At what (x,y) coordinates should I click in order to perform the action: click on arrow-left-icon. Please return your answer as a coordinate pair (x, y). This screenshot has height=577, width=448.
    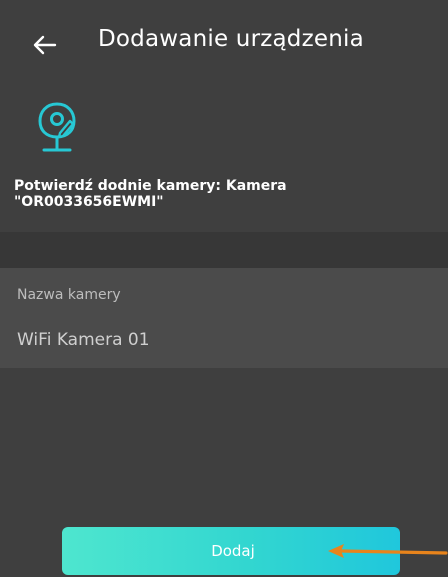
    Looking at the image, I should click on (45, 45).